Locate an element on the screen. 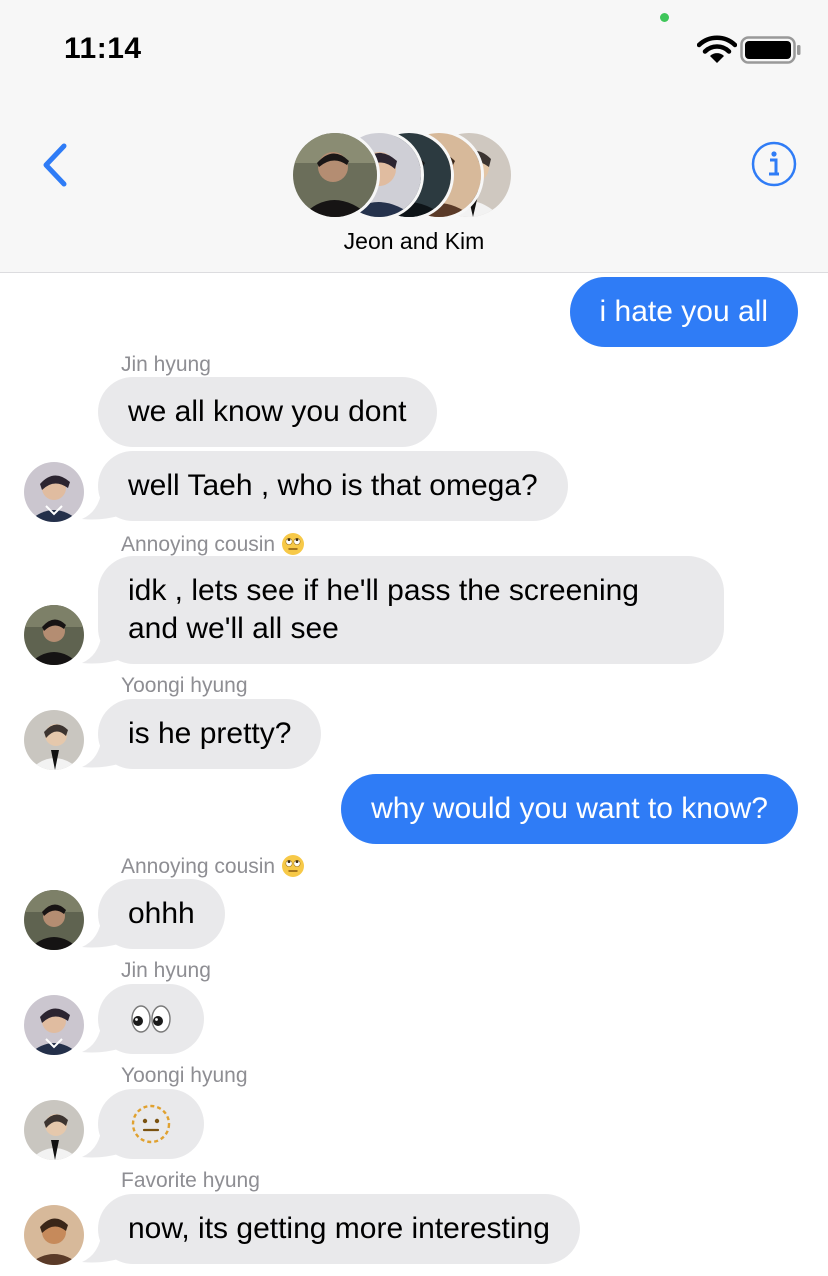 This screenshot has height=1276, width=828. battery-icon is located at coordinates (770, 50).